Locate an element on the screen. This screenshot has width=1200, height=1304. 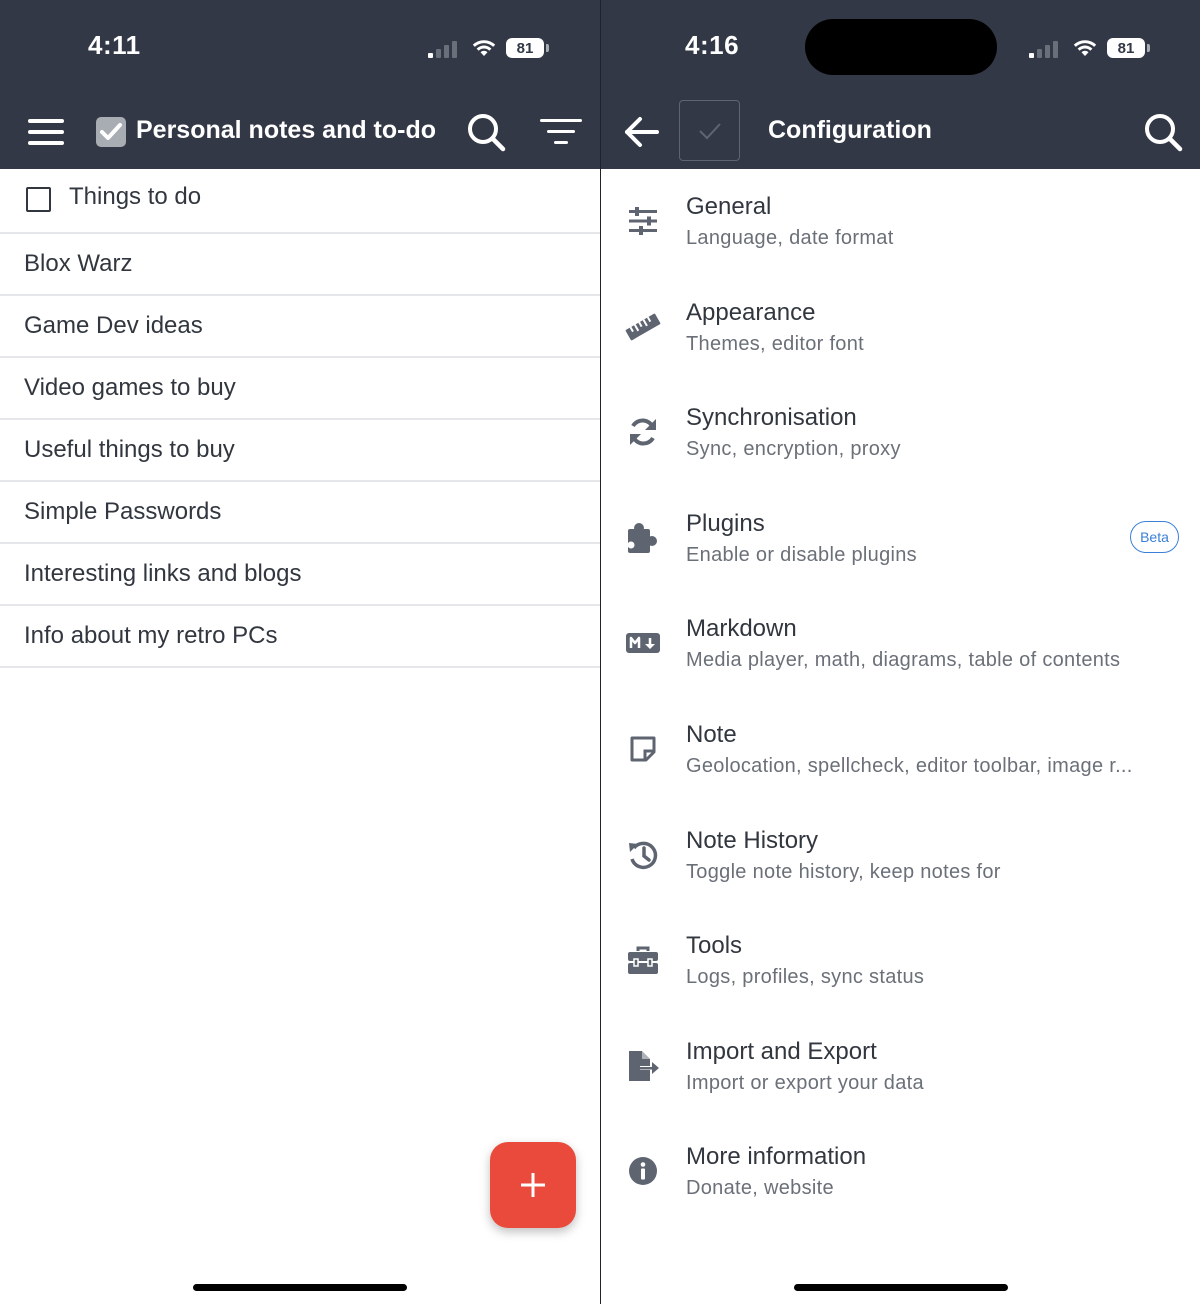
config-item-general: General Language, date format is located at coordinates (900, 222).